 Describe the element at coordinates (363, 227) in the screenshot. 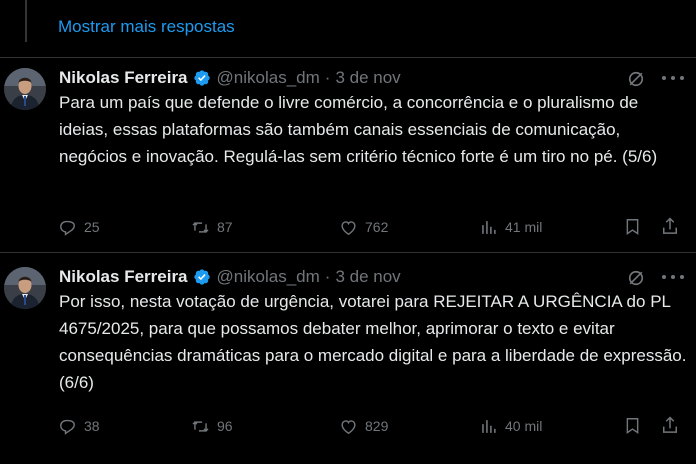

I see `like-button: 762` at that location.